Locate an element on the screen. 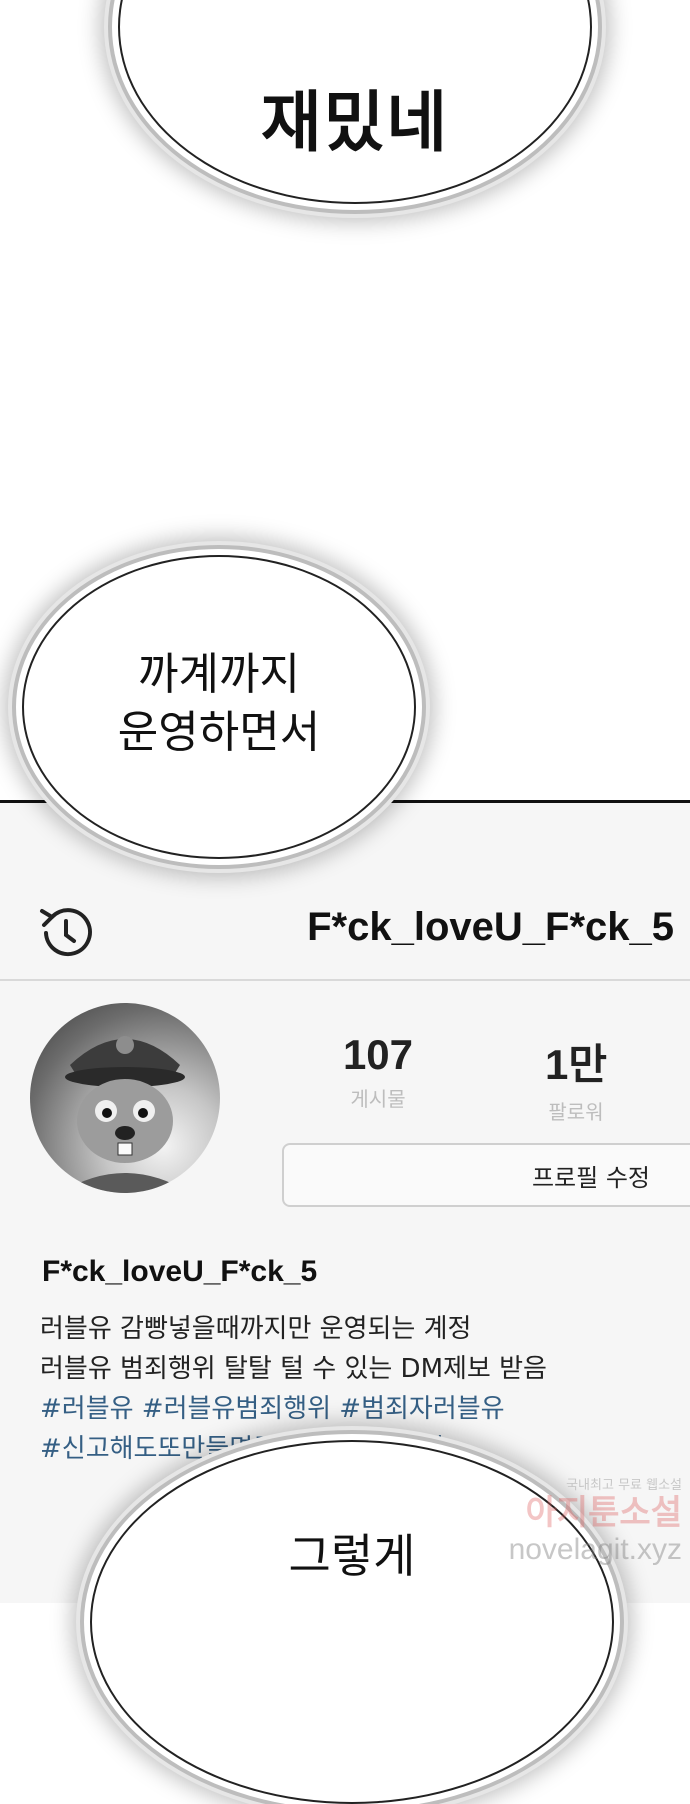 Image resolution: width=690 pixels, height=1804 pixels. header-username: F*ck_loveU_F*ck_5 is located at coordinates (490, 927).